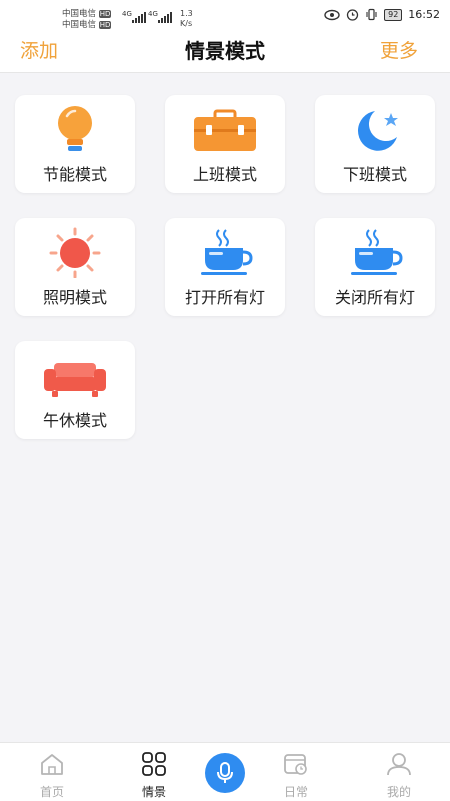  I want to click on voice-button, so click(225, 773).